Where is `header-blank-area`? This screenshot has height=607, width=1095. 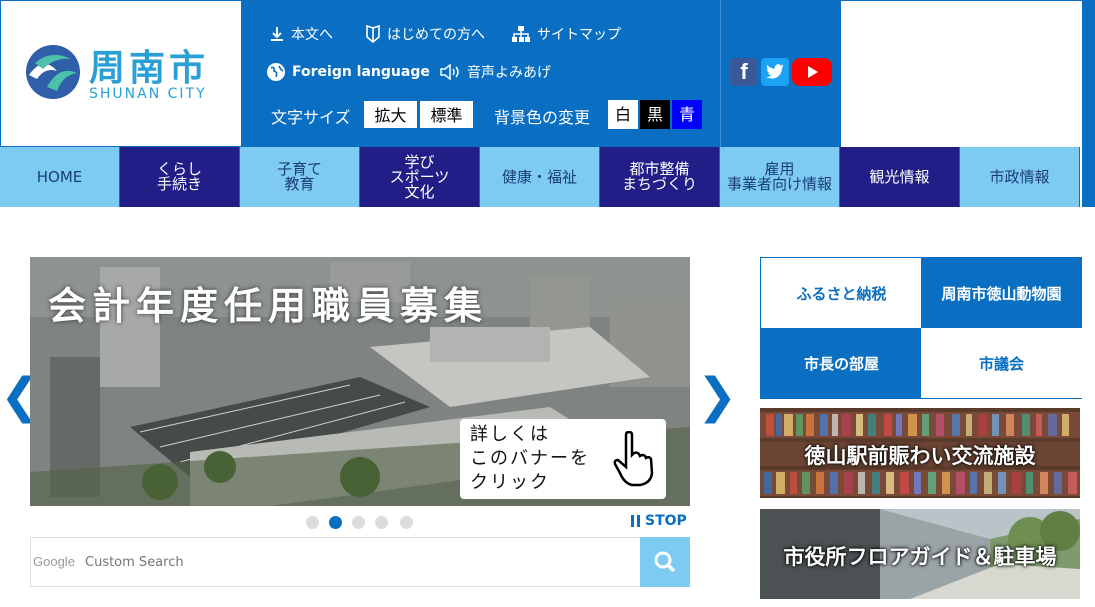
header-blank-area is located at coordinates (961, 73).